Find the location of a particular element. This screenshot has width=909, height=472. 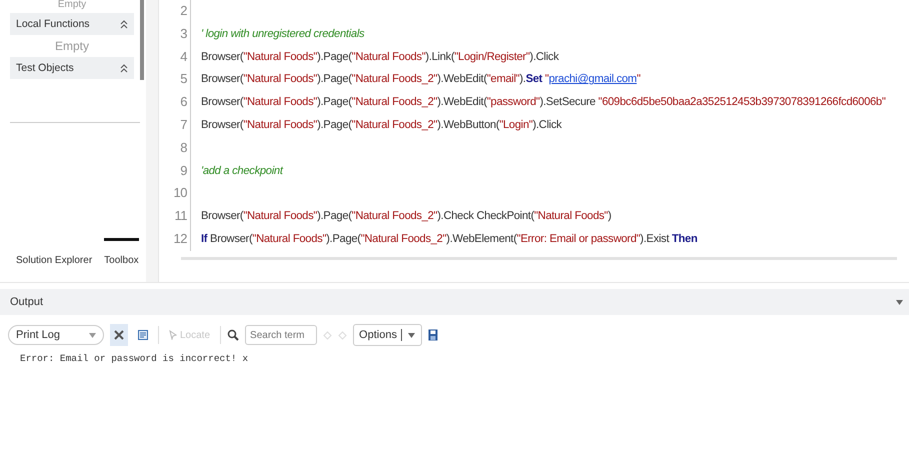

code-line: If Browser("Natural Foods").Page("Natural Foods_2").WebElement("Error: Email or password").Exist Then is located at coordinates (449, 239).